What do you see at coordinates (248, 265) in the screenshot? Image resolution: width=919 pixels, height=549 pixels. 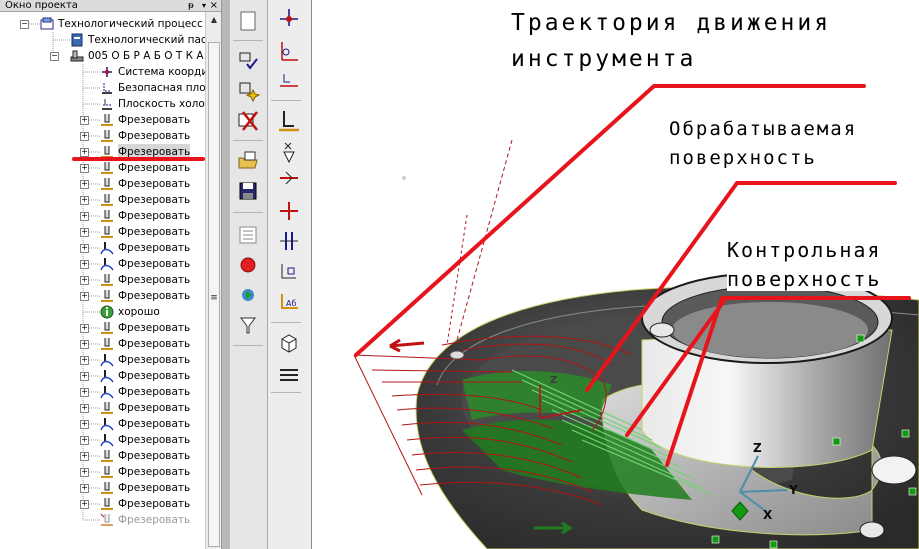 I see `record-icon` at bounding box center [248, 265].